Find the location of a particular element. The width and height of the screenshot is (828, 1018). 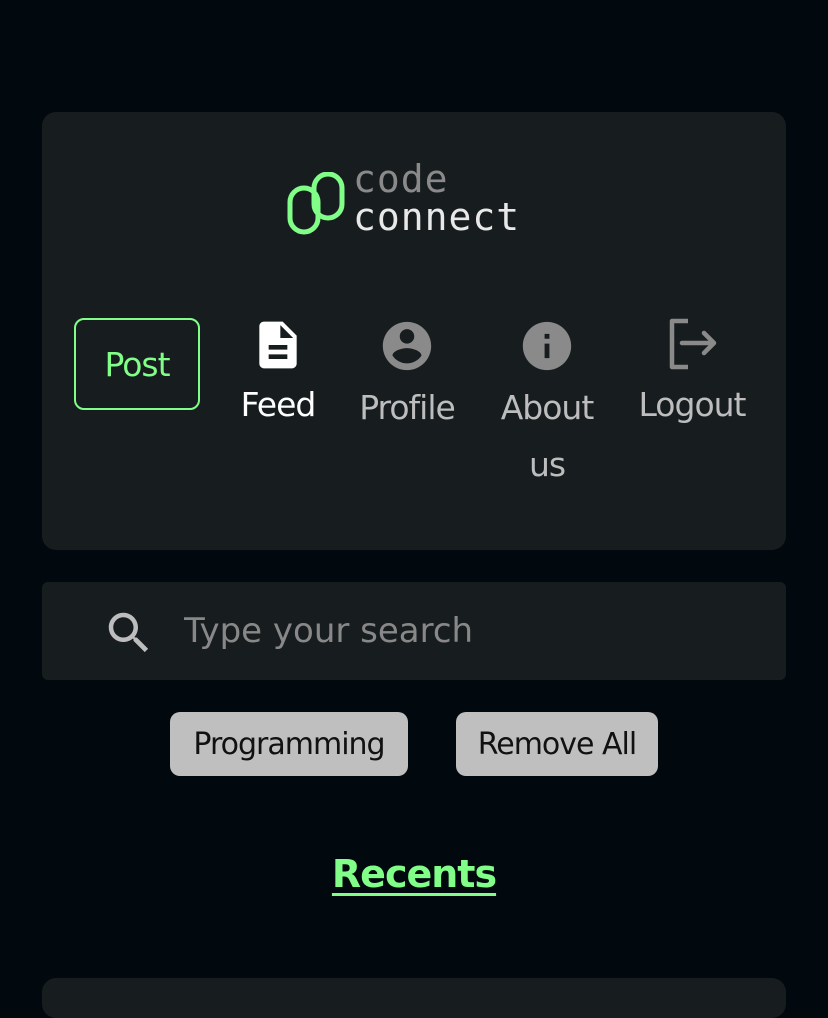

search-bar is located at coordinates (414, 631).